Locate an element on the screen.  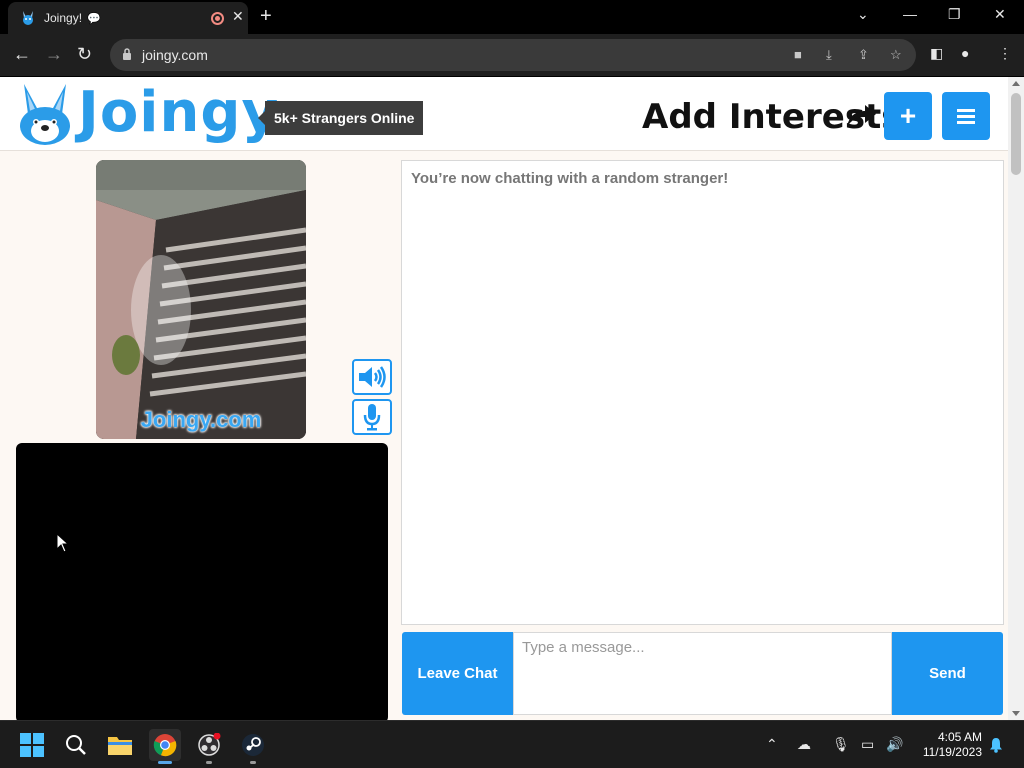
chrome-icon is located at coordinates (165, 745).